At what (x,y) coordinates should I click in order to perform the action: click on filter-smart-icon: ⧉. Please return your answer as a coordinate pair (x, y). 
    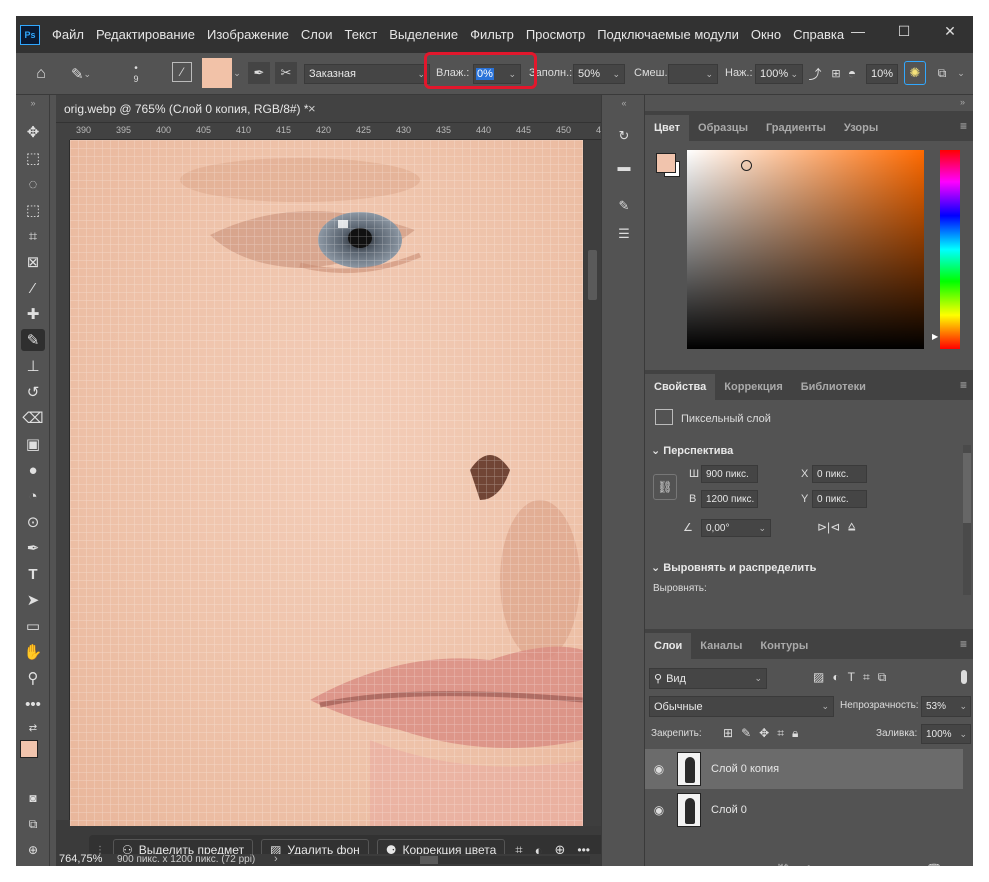
    Looking at the image, I should click on (882, 677).